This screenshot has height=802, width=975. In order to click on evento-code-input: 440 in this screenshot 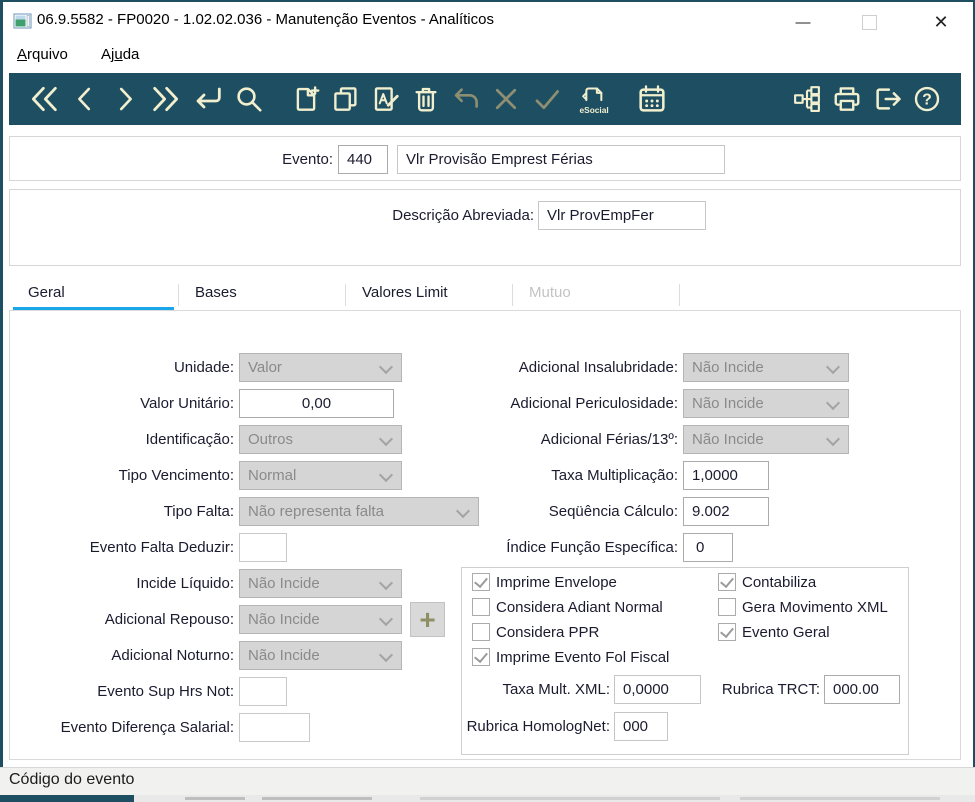, I will do `click(363, 159)`.